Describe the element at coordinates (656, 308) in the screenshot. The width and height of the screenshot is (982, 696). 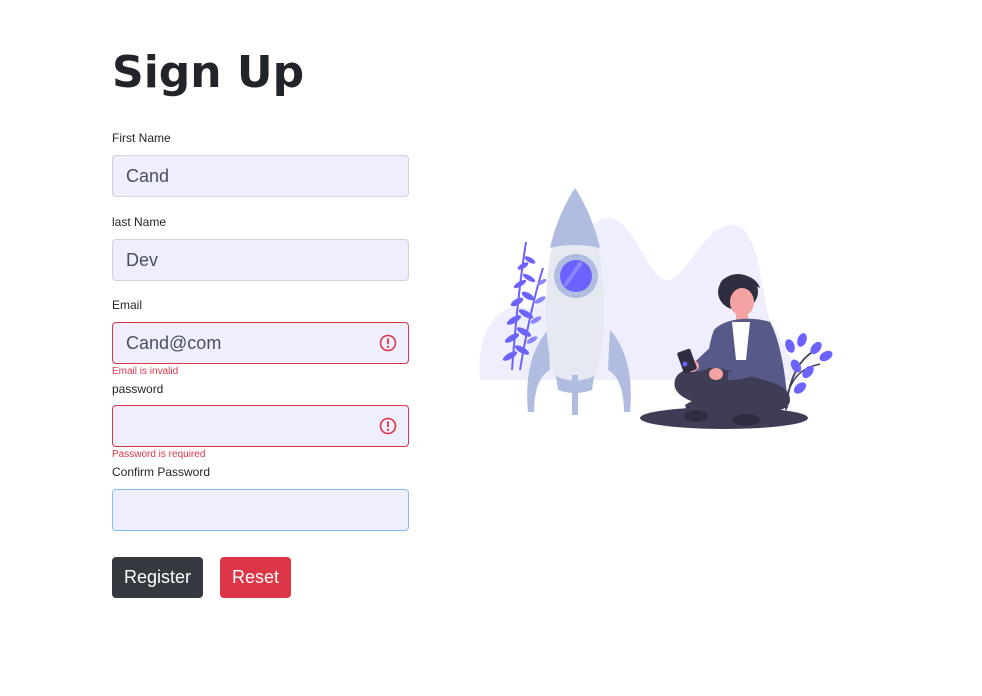
I see `rocket-launch-illustration` at that location.